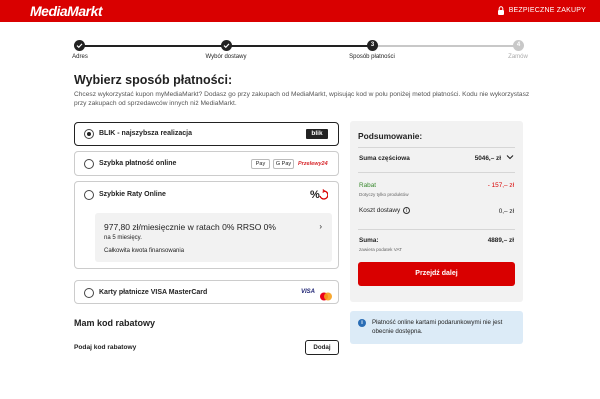 Image resolution: width=600 pixels, height=399 pixels. Describe the element at coordinates (115, 323) in the screenshot. I see `coupon-title: Mam kod rabatowy` at that location.